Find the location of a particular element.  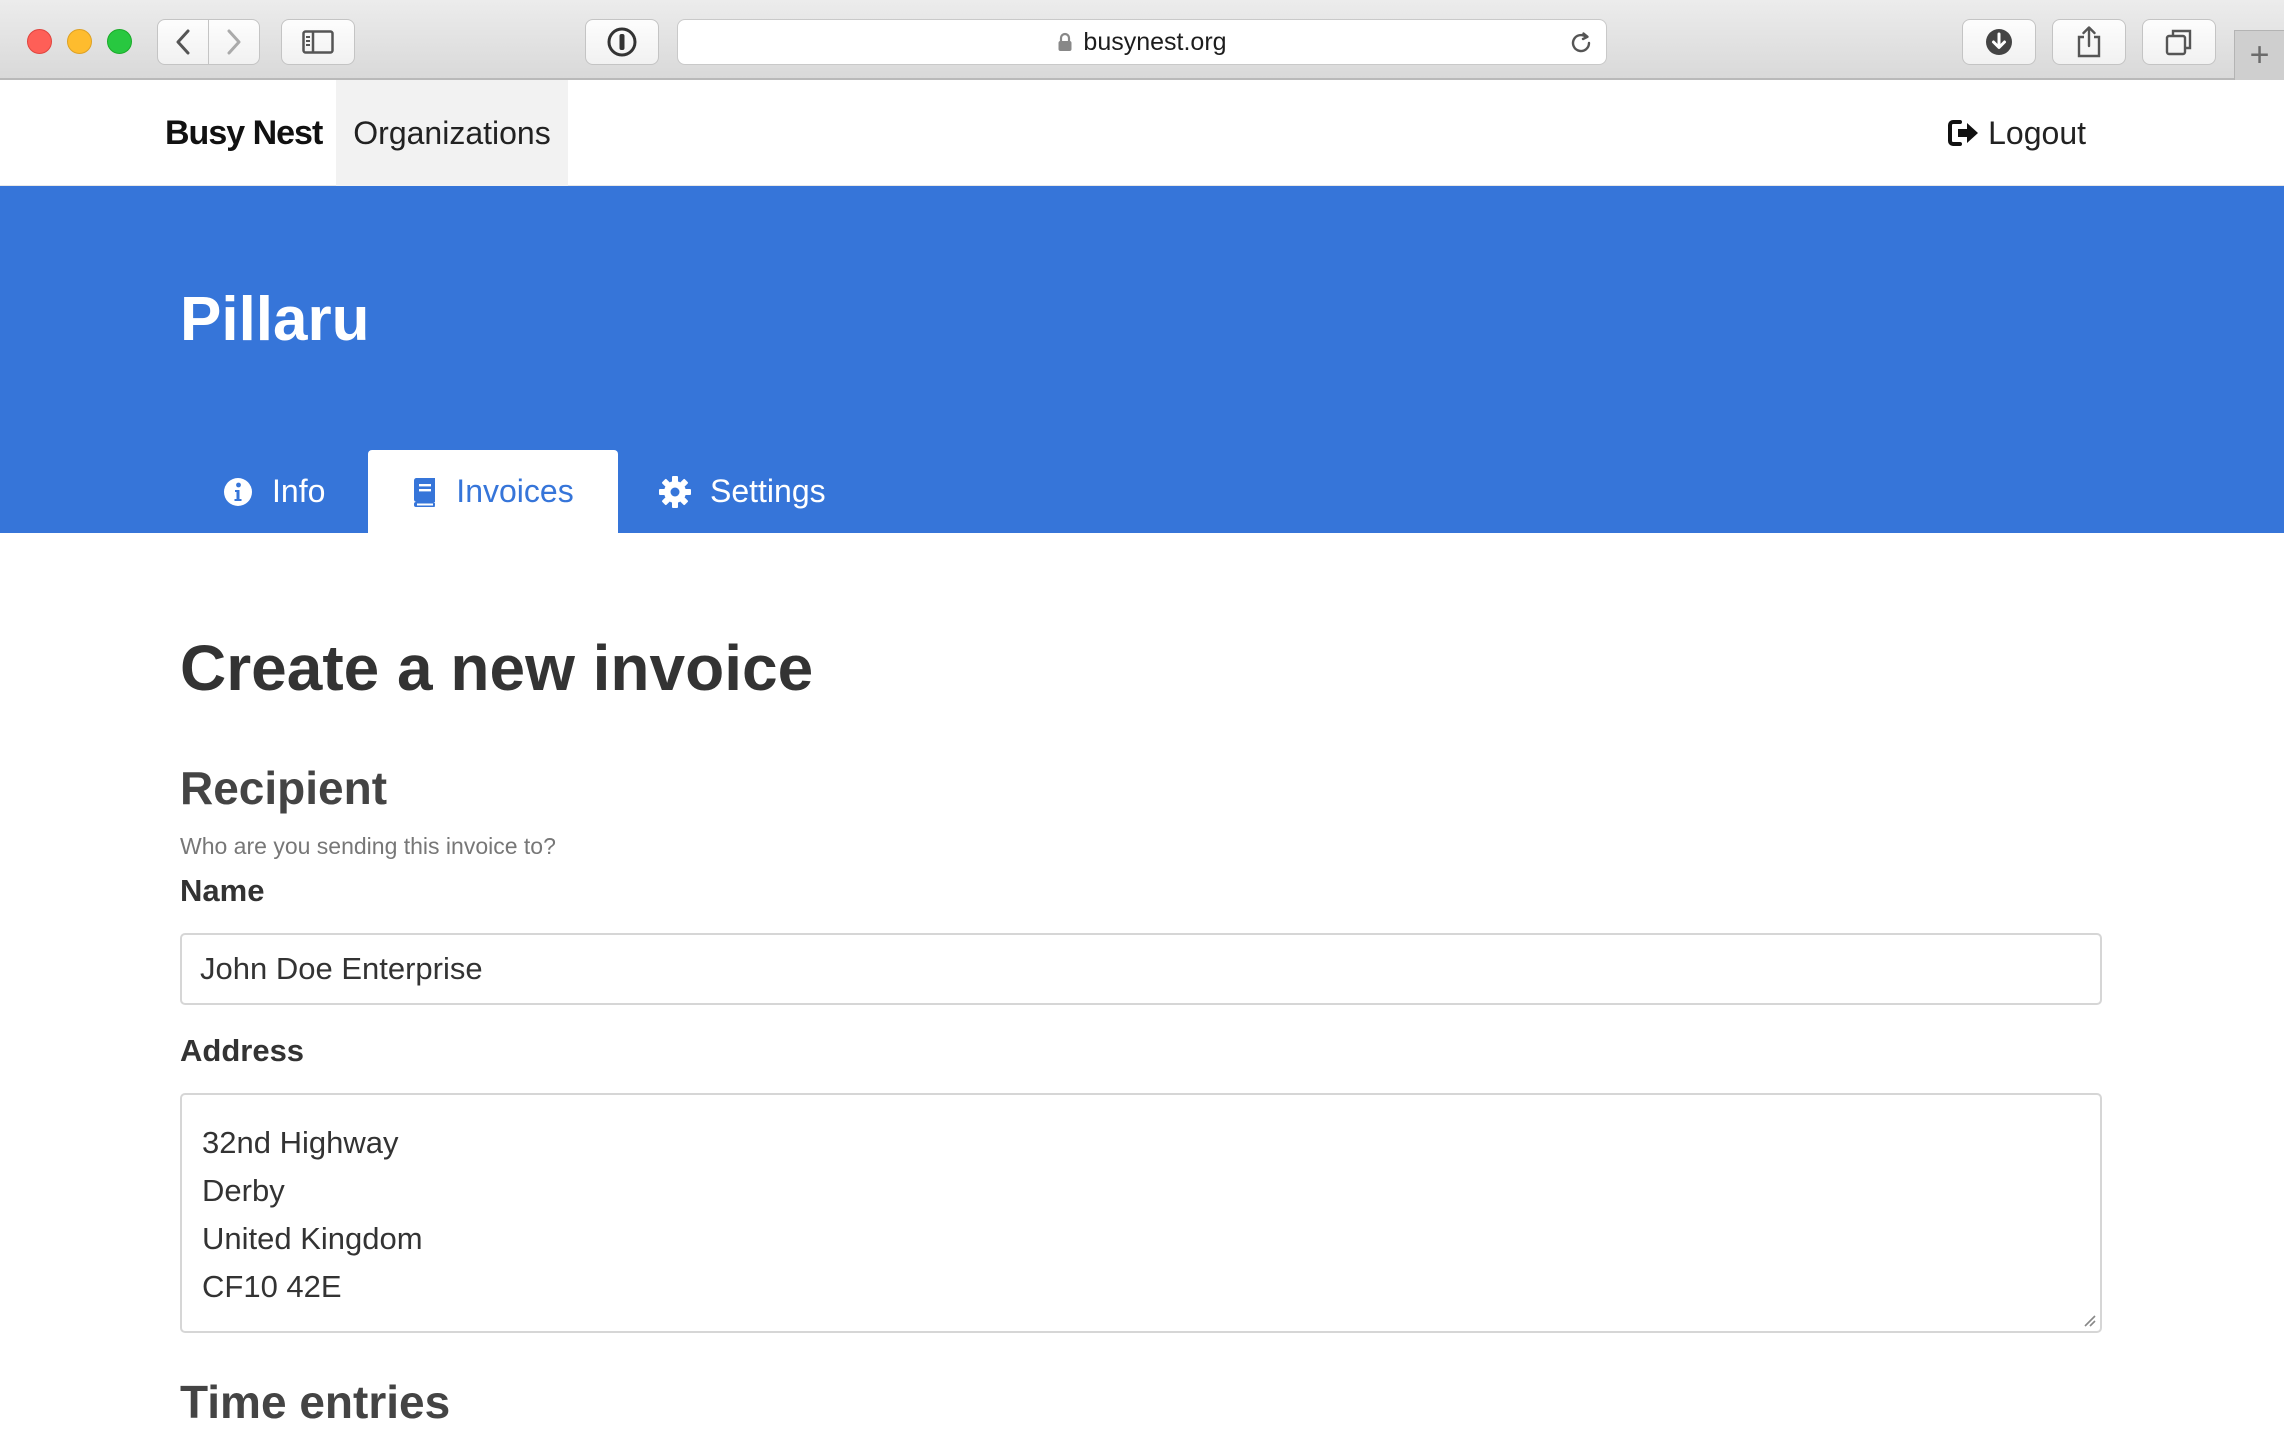

tab-invoices: Invoices is located at coordinates (493, 491).